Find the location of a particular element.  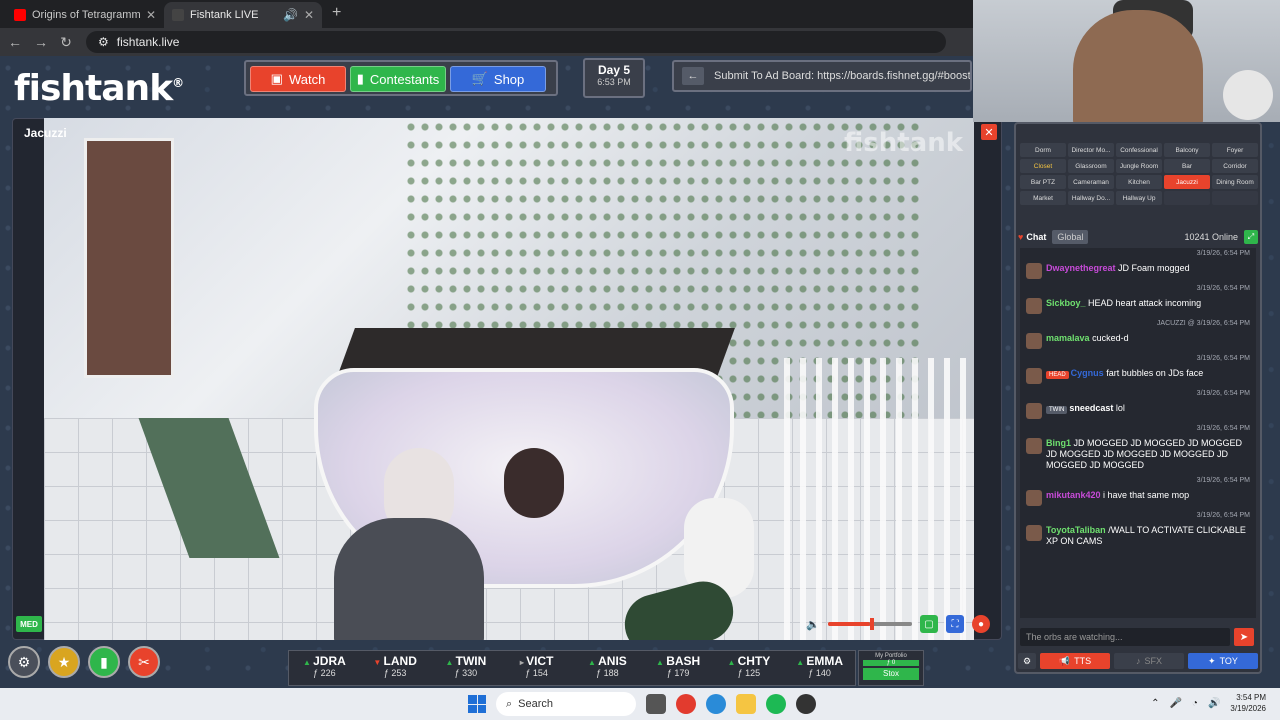

room-button: Glassroom is located at coordinates (1091, 166).